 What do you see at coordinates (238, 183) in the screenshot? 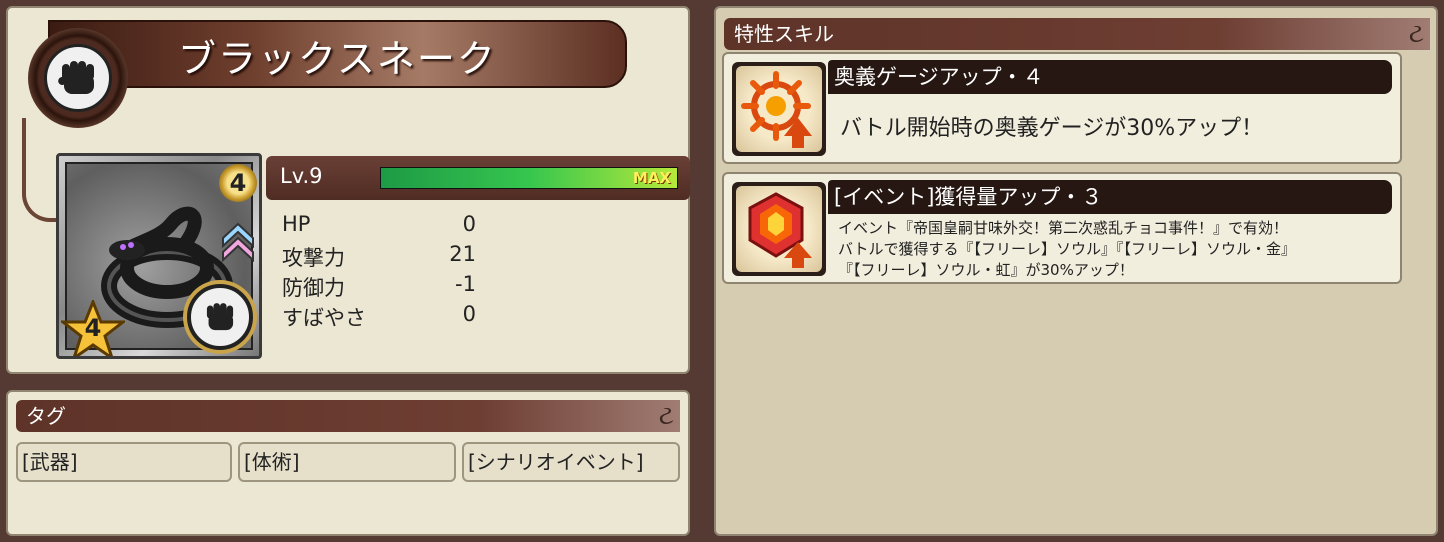
I see `level-badge: 4` at bounding box center [238, 183].